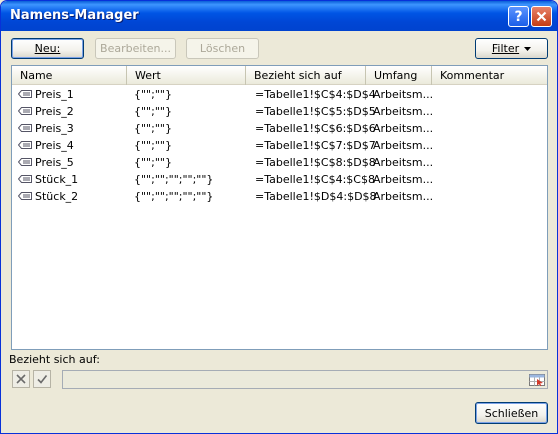  I want to click on refers-to-label: Bezieht sich auf:, so click(54, 359).